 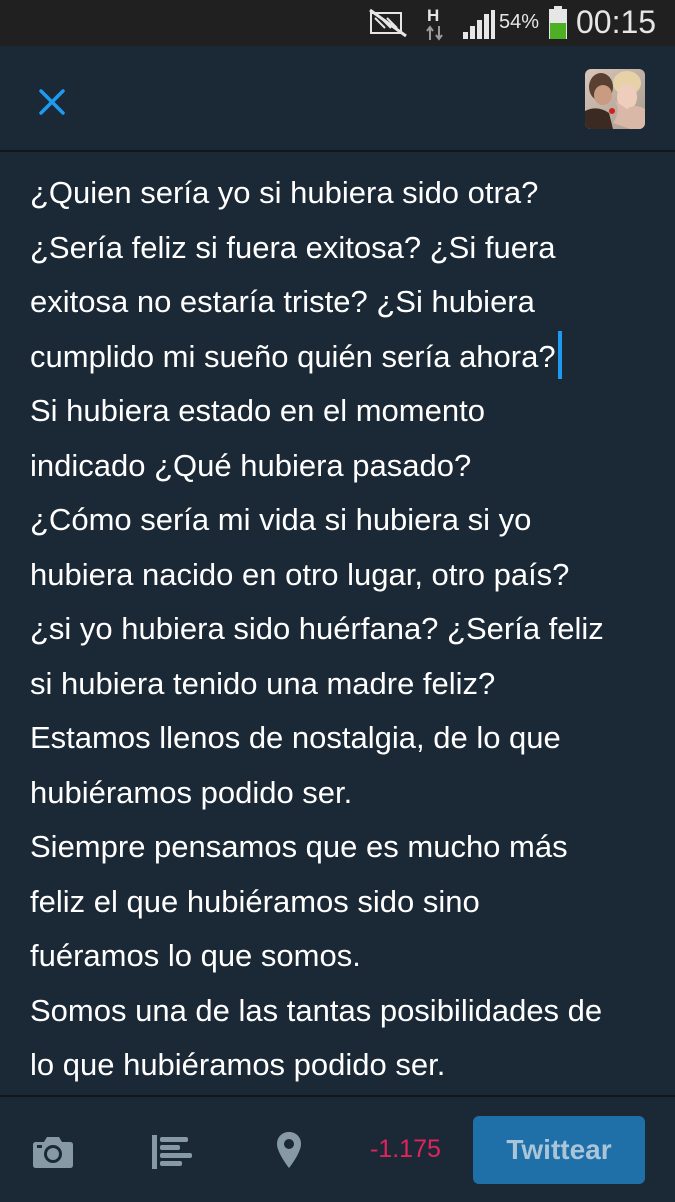 I want to click on text-line: Siempre pensamos que es mucho más, so click(x=340, y=847).